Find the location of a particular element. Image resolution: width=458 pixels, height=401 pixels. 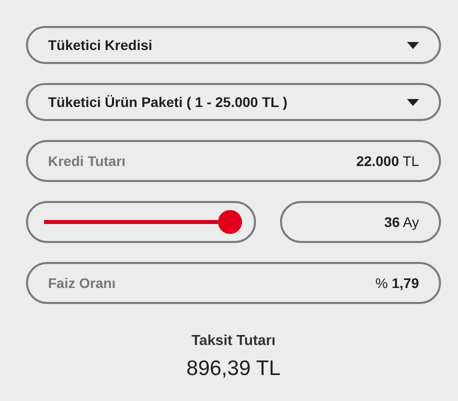

term-field: 36 Ay is located at coordinates (360, 222).